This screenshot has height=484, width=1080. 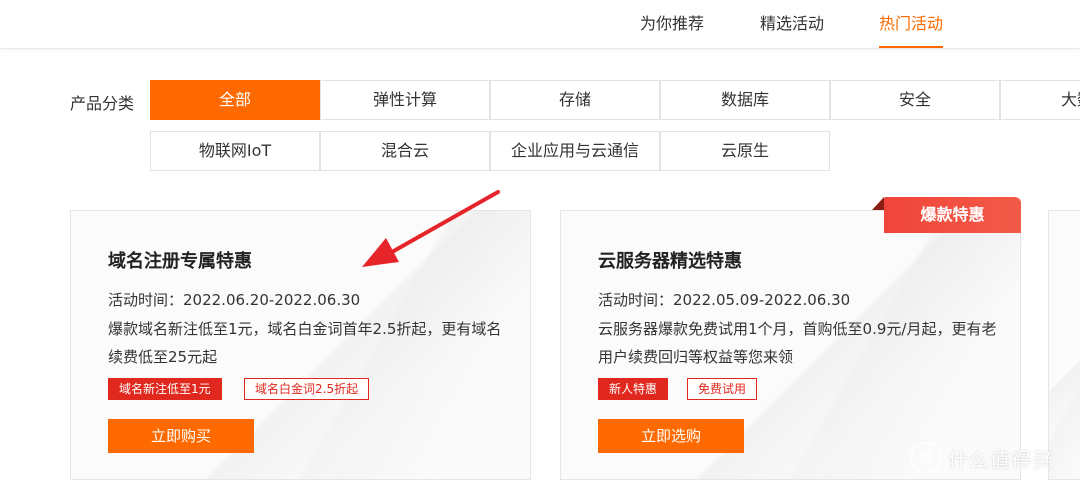 I want to click on hot-deal-badge: 爆款特惠, so click(x=946, y=215).